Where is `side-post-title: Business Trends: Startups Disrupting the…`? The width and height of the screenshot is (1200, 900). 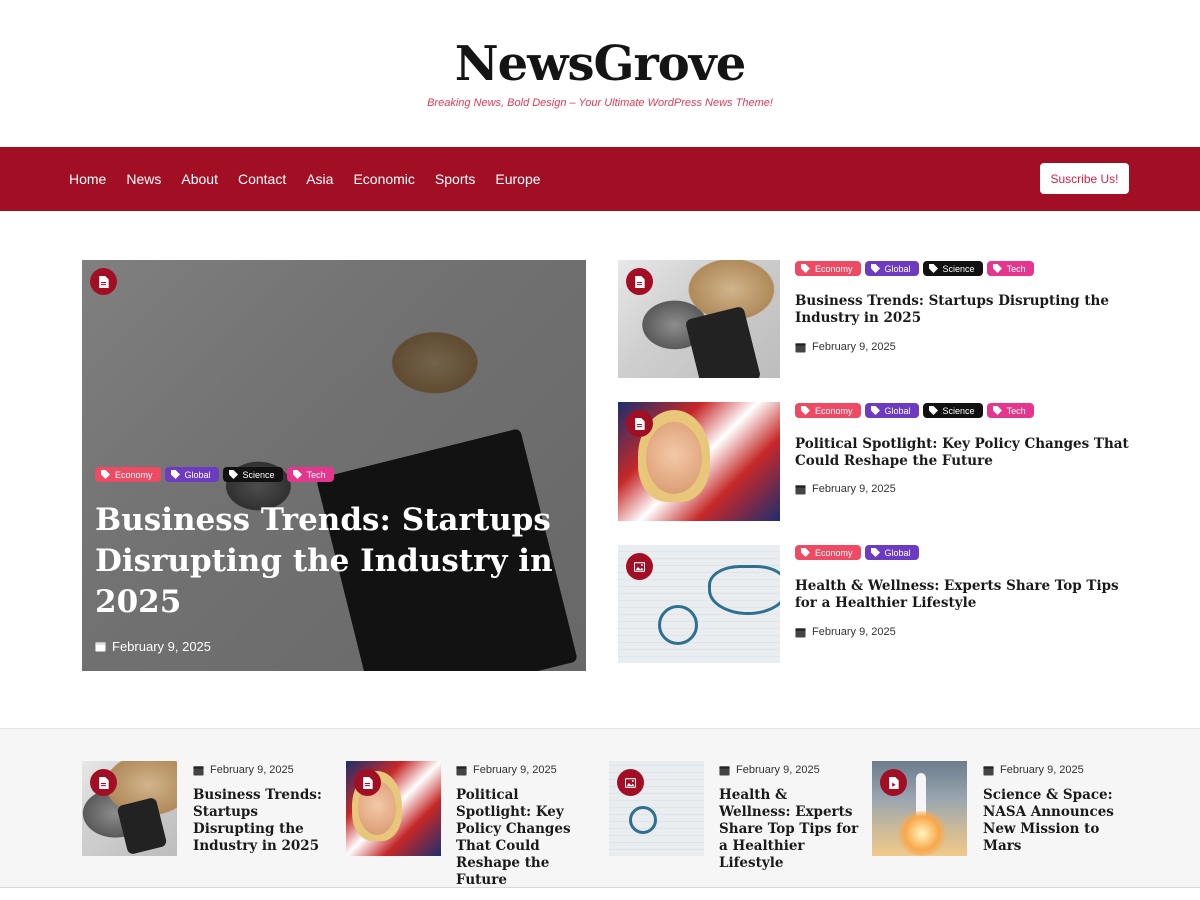
side-post-title: Business Trends: Startups Disrupting the… is located at coordinates (960, 310).